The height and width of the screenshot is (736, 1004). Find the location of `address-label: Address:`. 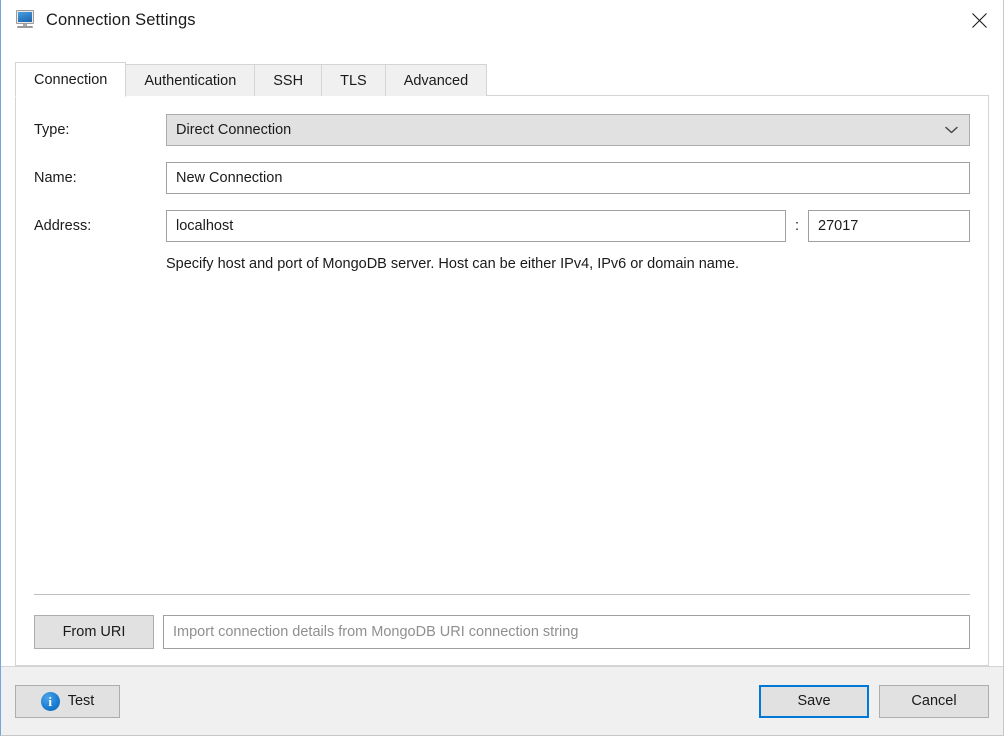

address-label: Address: is located at coordinates (63, 226).